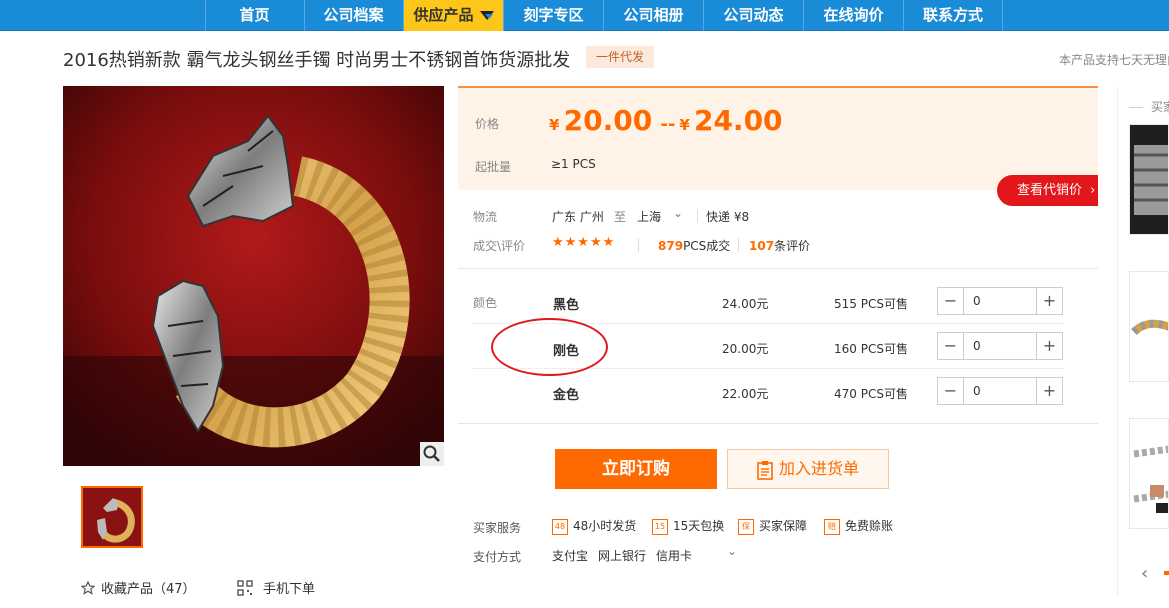  What do you see at coordinates (485, 303) in the screenshot?
I see `color-label: 颜色` at bounding box center [485, 303].